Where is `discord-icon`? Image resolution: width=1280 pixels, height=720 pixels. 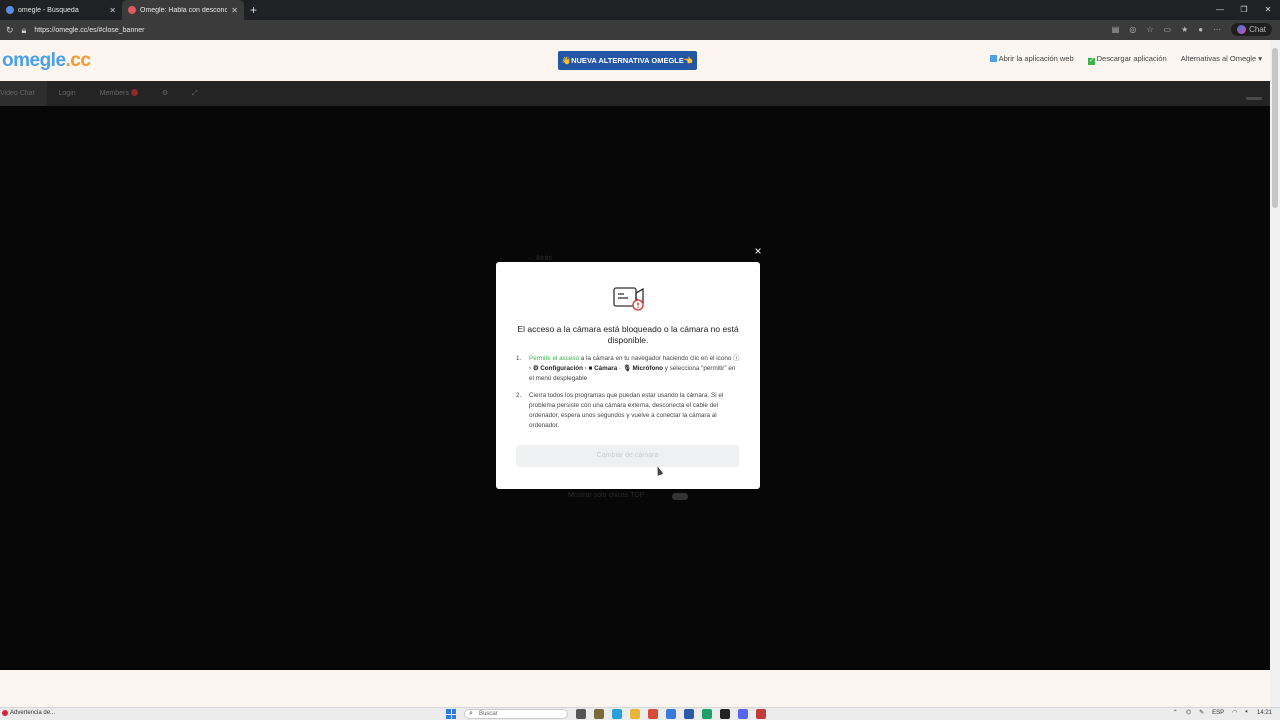
discord-icon is located at coordinates (743, 714).